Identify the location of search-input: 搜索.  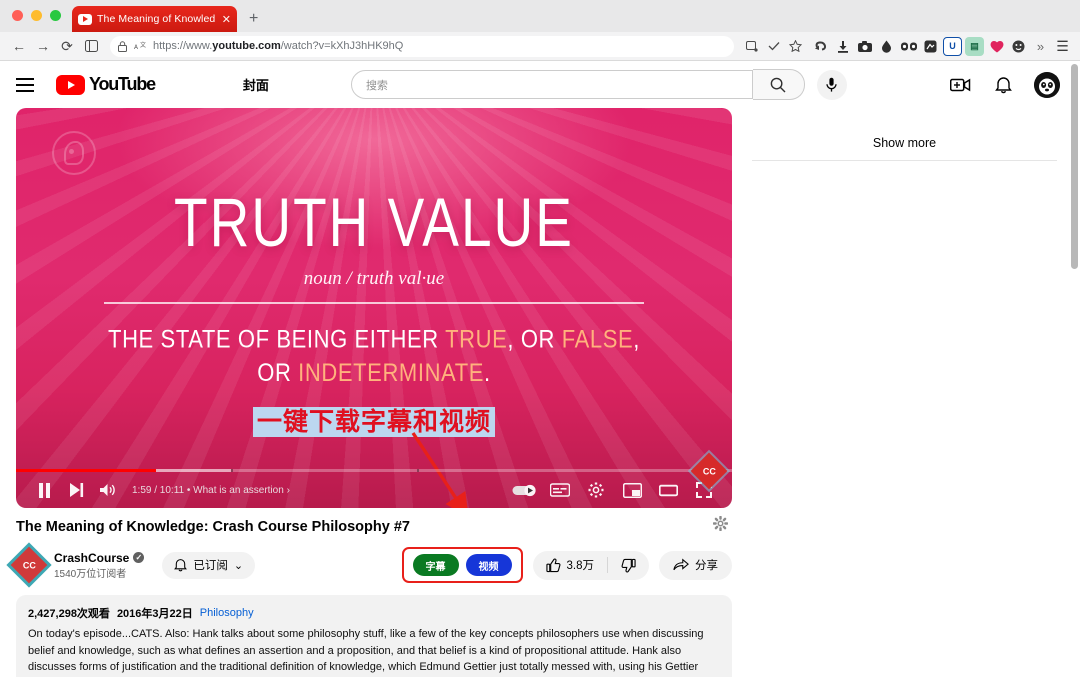
(551, 84).